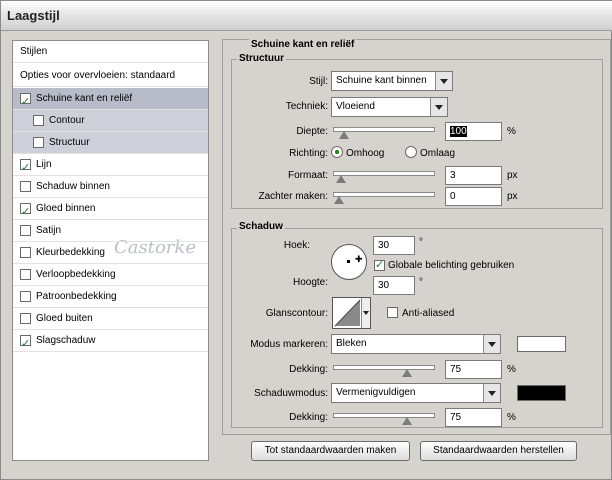 The image size is (612, 480). What do you see at coordinates (110, 100) in the screenshot?
I see `style-item-schuine-kant-en-reli-f: Schuine kant en reliëf` at bounding box center [110, 100].